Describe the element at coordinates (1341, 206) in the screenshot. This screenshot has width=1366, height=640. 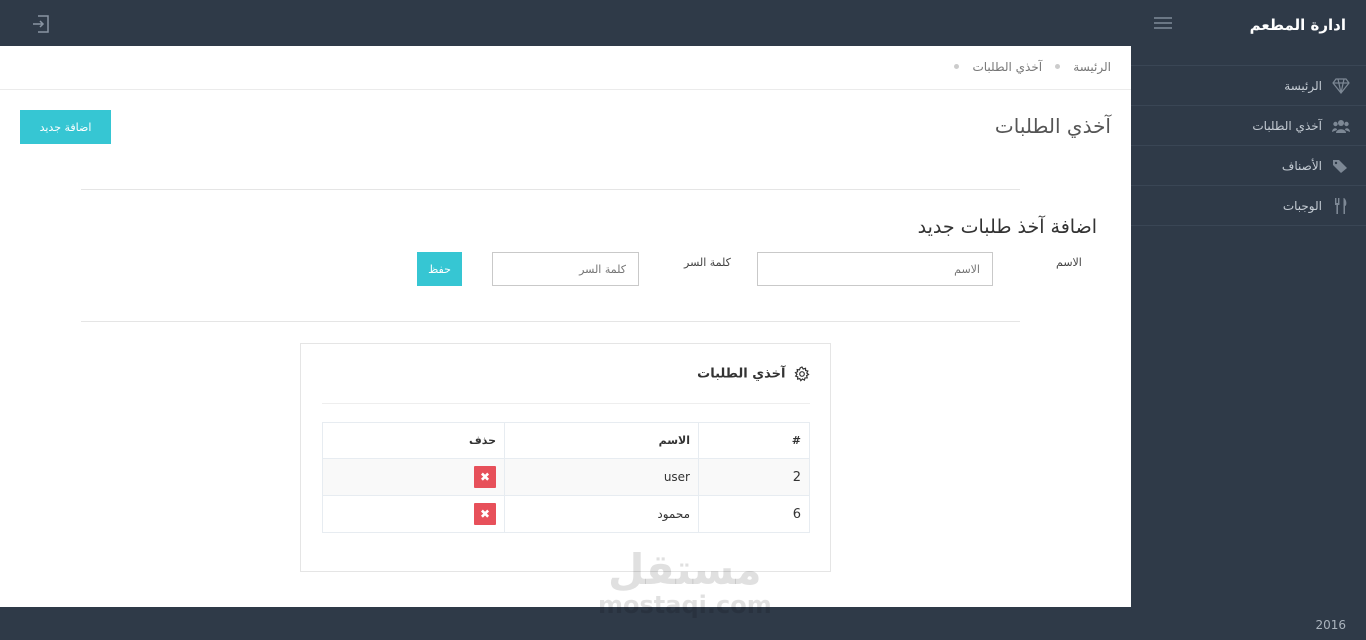
I see `cutlery-icon` at that location.